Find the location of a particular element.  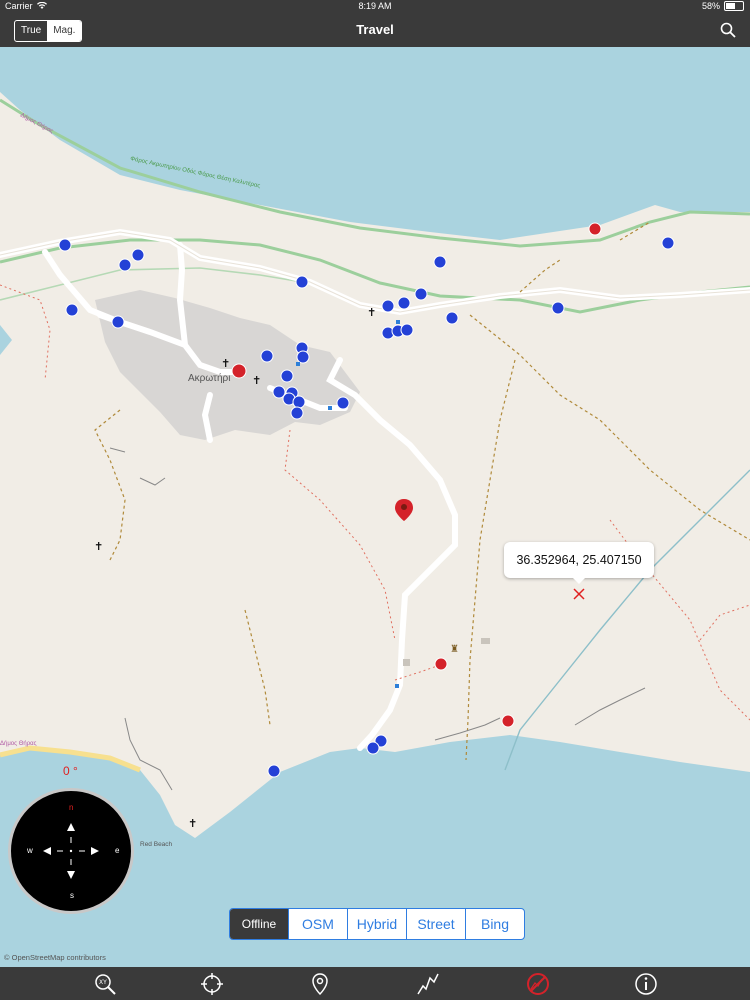

locate-crosshair-icon is located at coordinates (212, 984).